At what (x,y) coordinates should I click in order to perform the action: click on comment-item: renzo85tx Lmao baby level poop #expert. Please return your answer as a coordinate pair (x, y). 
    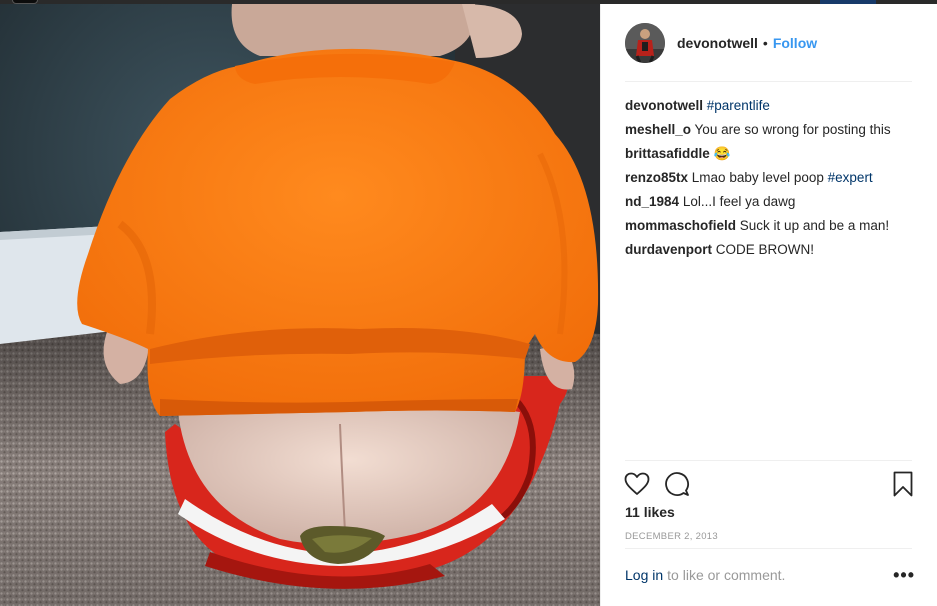
    Looking at the image, I should click on (770, 178).